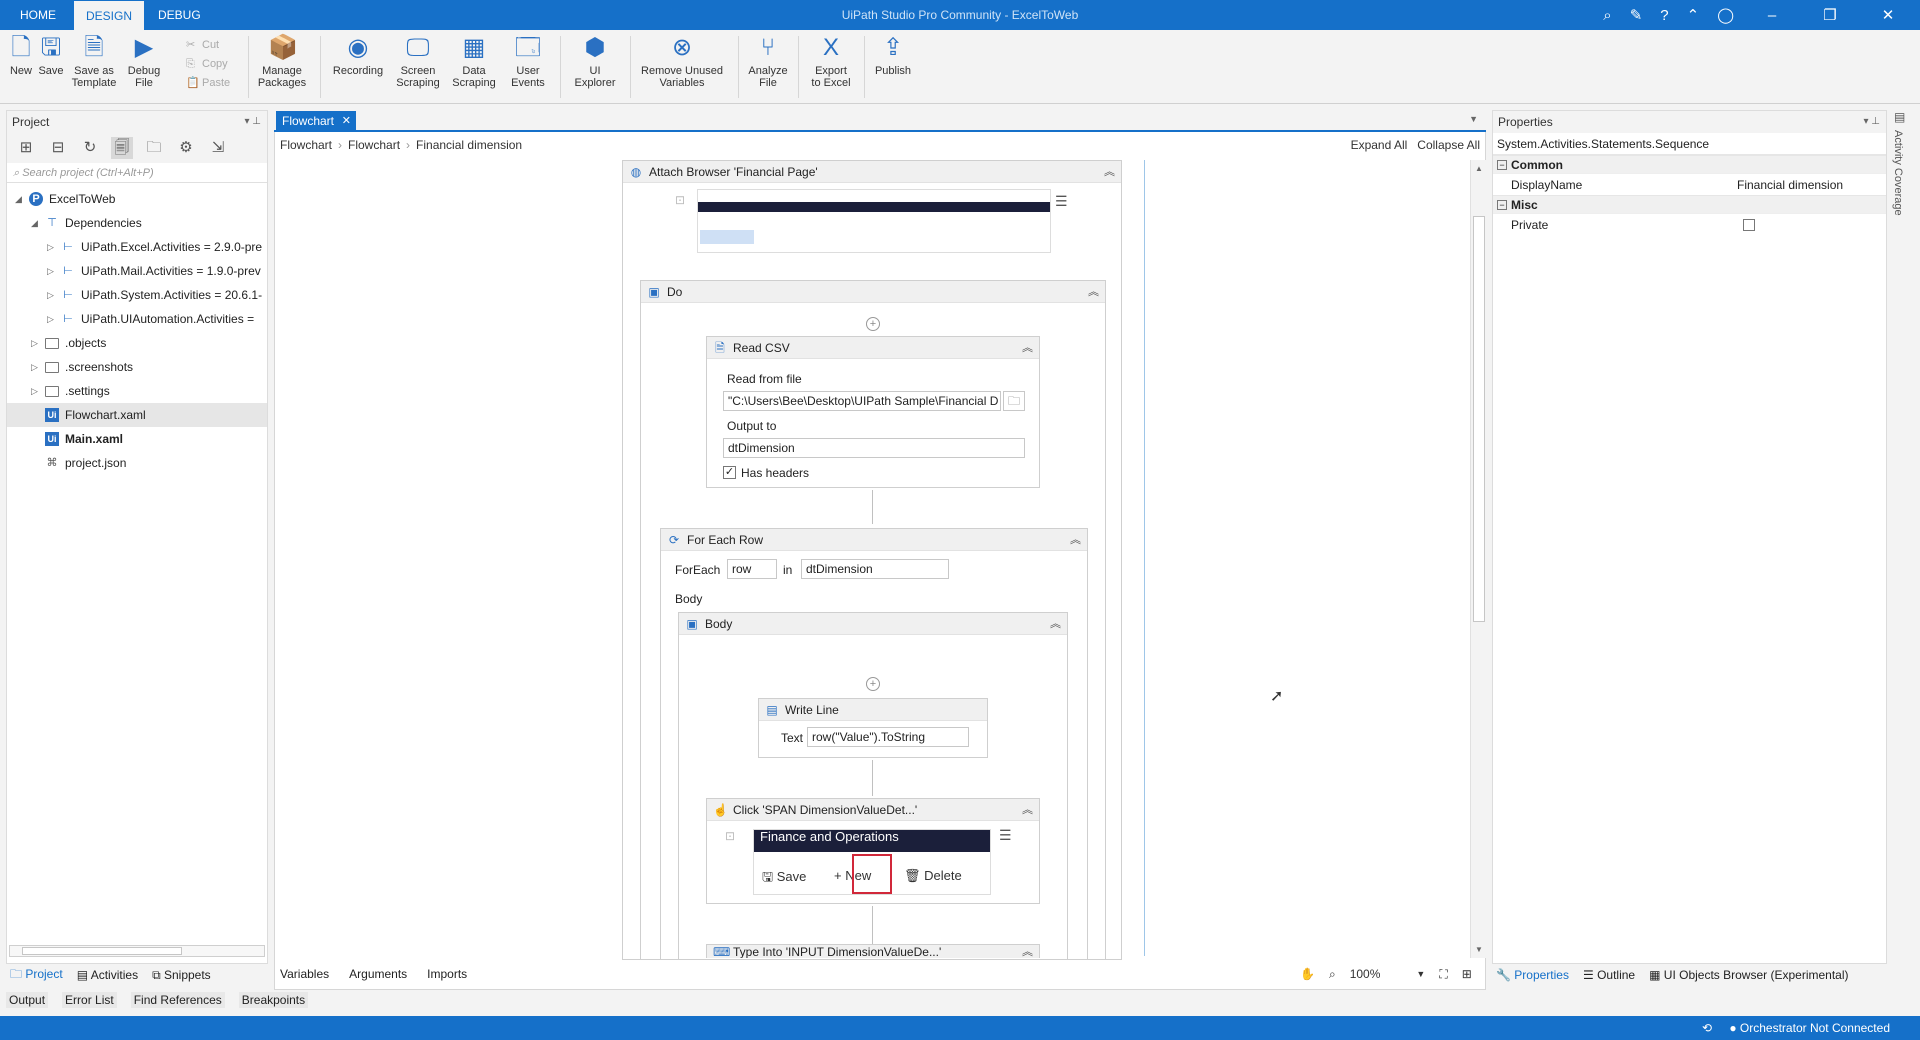  Describe the element at coordinates (38, 15) in the screenshot. I see `tab-home: HOME` at that location.